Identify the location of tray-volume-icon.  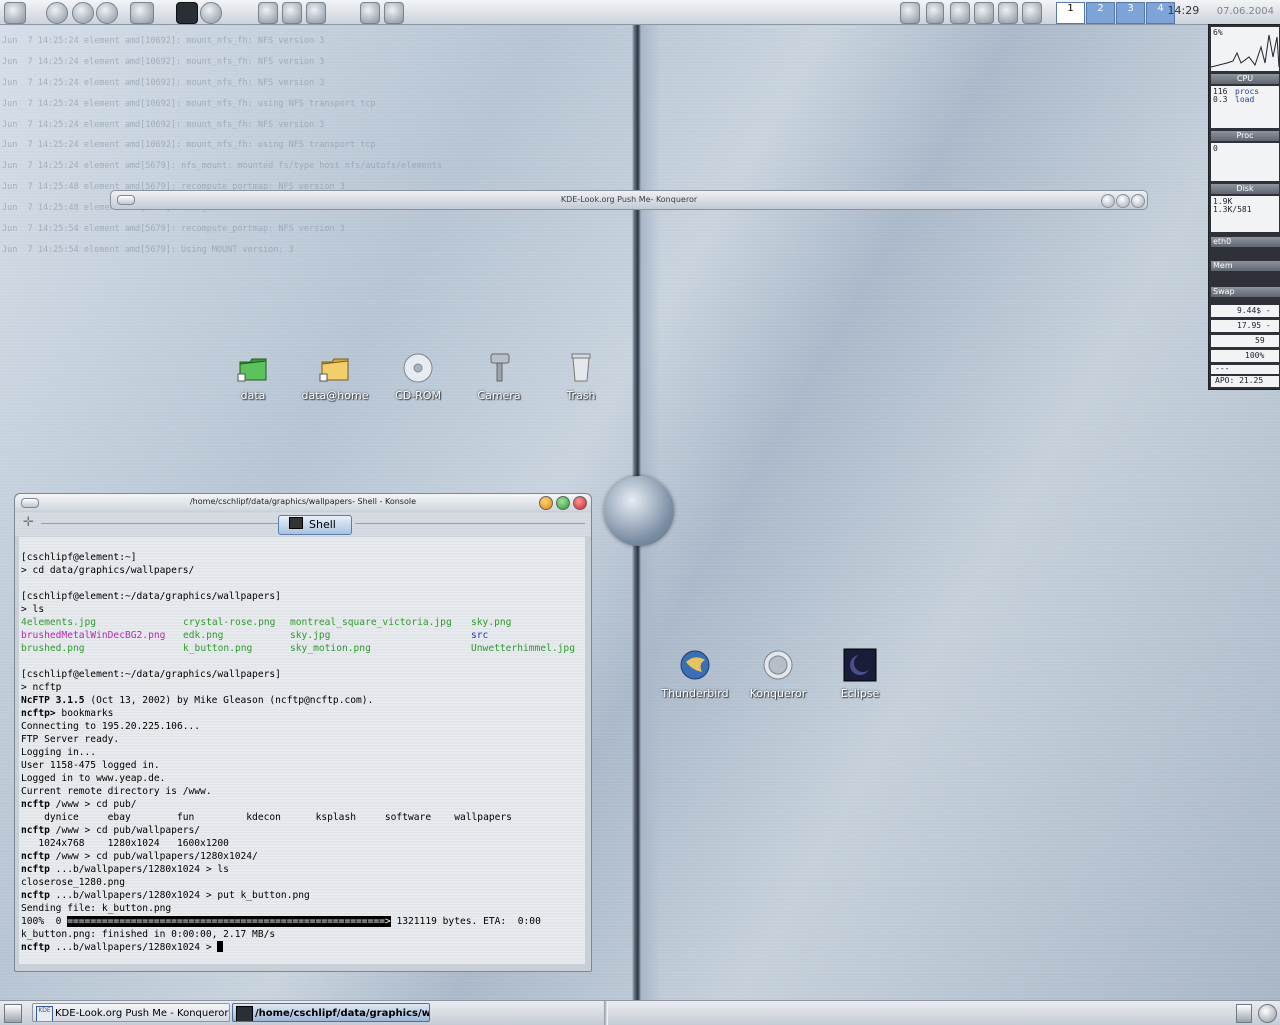
(935, 13).